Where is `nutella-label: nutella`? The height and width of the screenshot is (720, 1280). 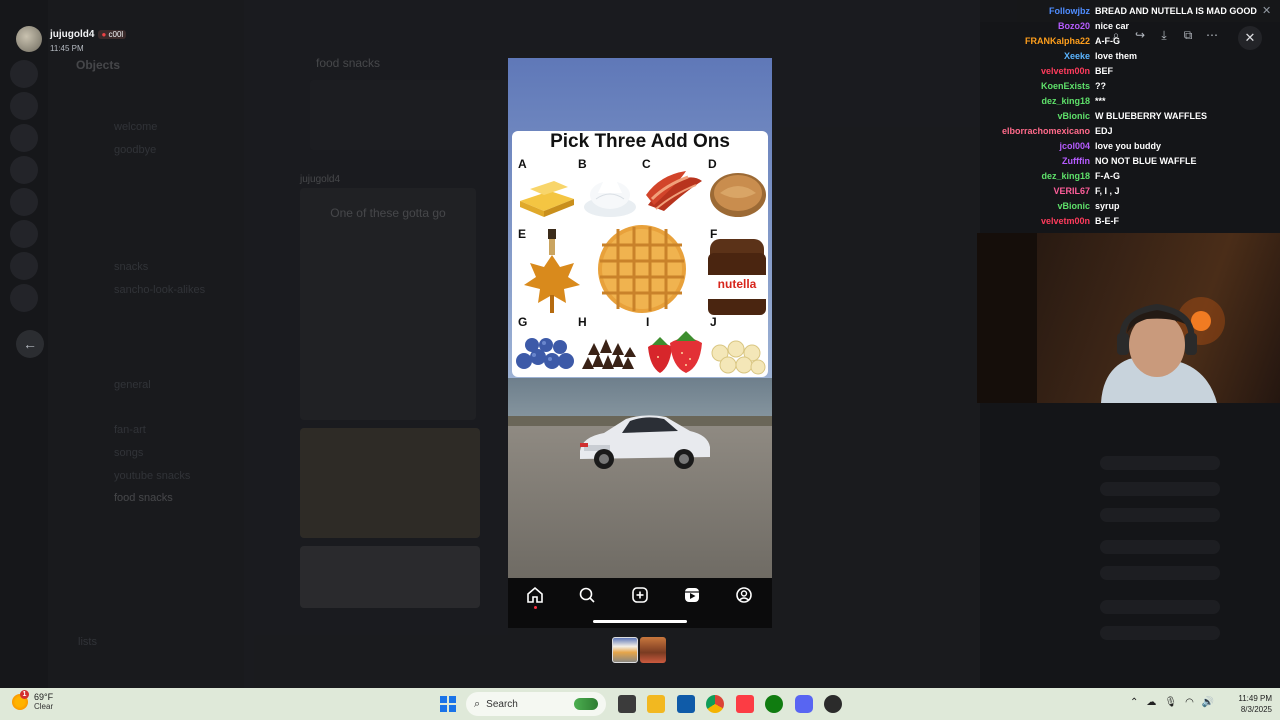 nutella-label: nutella is located at coordinates (737, 284).